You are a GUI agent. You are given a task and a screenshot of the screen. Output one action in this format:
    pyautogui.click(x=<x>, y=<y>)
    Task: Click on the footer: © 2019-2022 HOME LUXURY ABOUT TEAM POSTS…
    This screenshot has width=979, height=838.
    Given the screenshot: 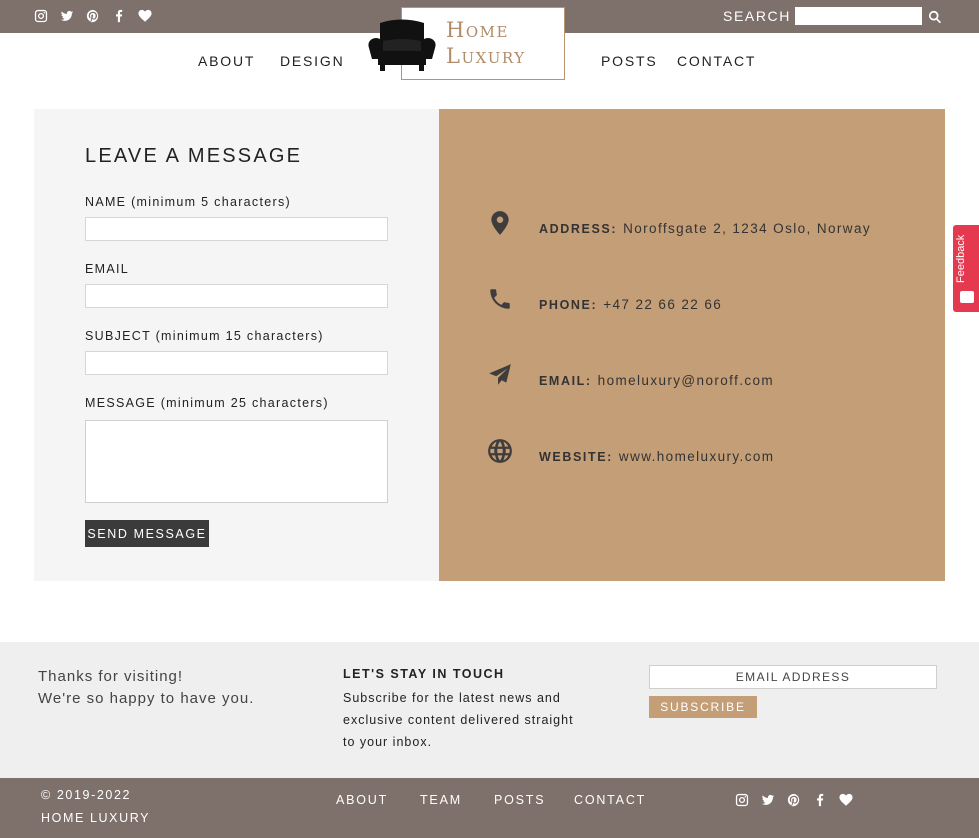 What is the action you would take?
    pyautogui.click(x=489, y=808)
    